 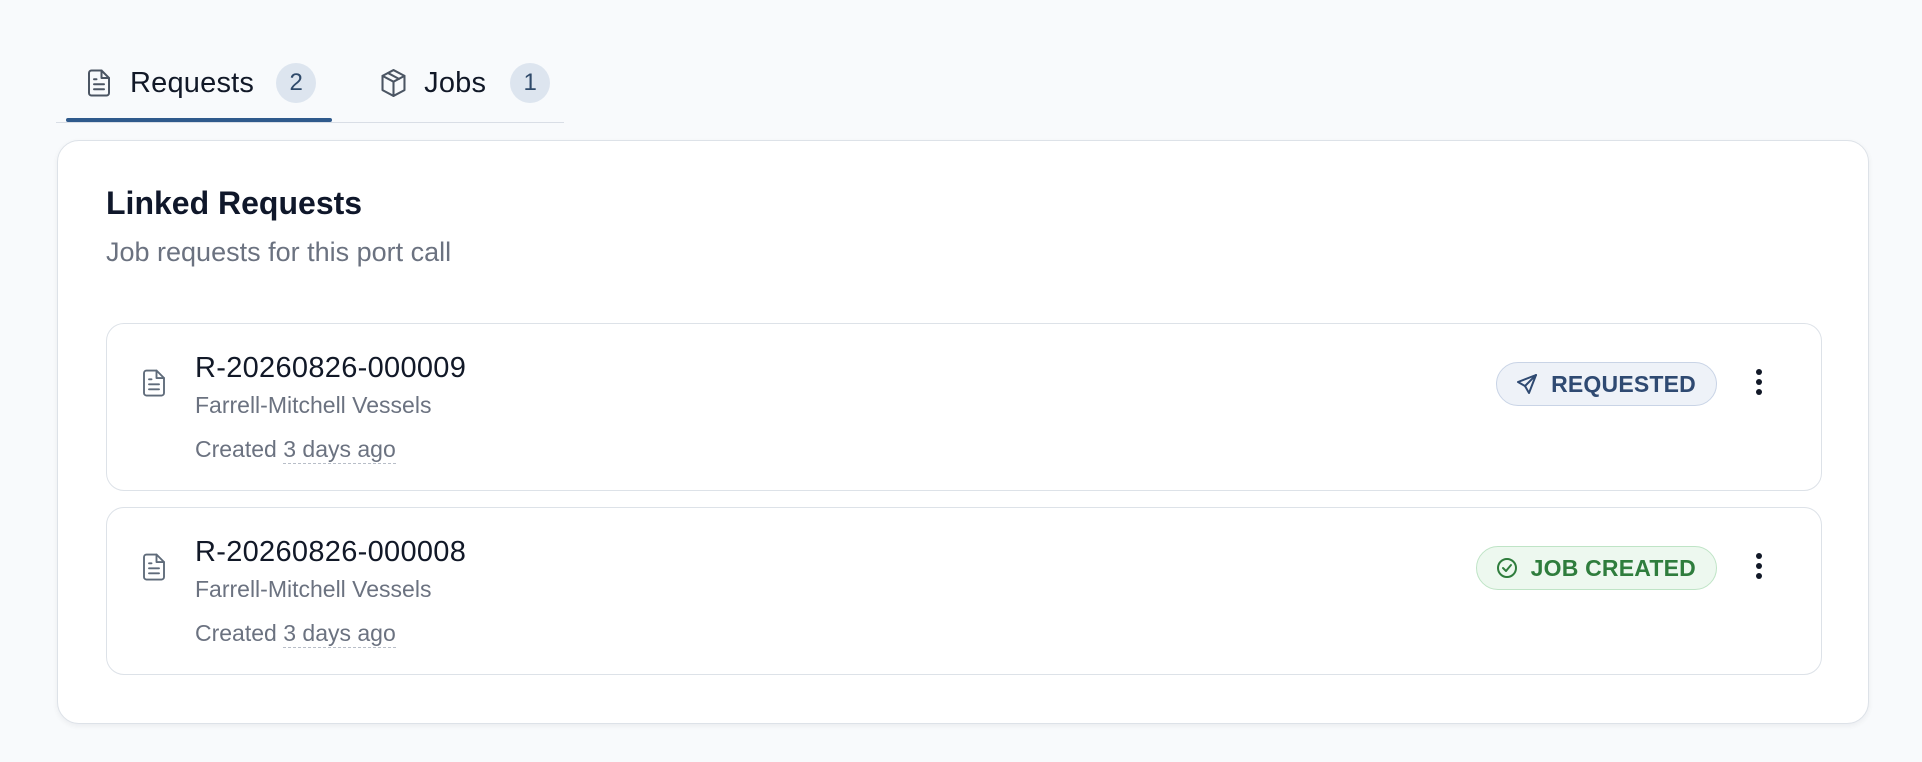 What do you see at coordinates (1527, 384) in the screenshot?
I see `send-icon` at bounding box center [1527, 384].